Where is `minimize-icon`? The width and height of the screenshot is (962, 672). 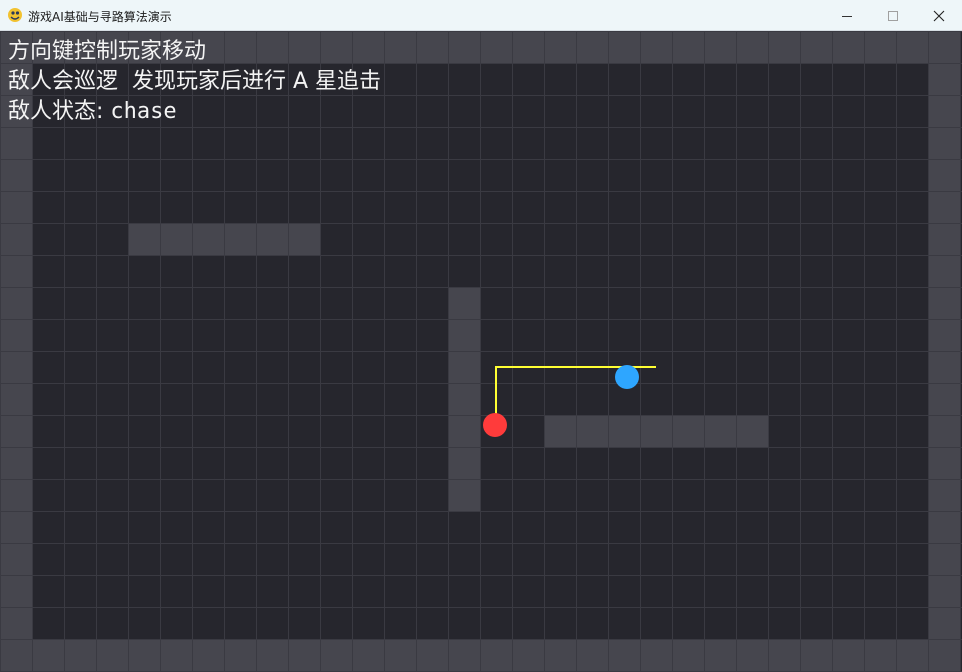 minimize-icon is located at coordinates (847, 16).